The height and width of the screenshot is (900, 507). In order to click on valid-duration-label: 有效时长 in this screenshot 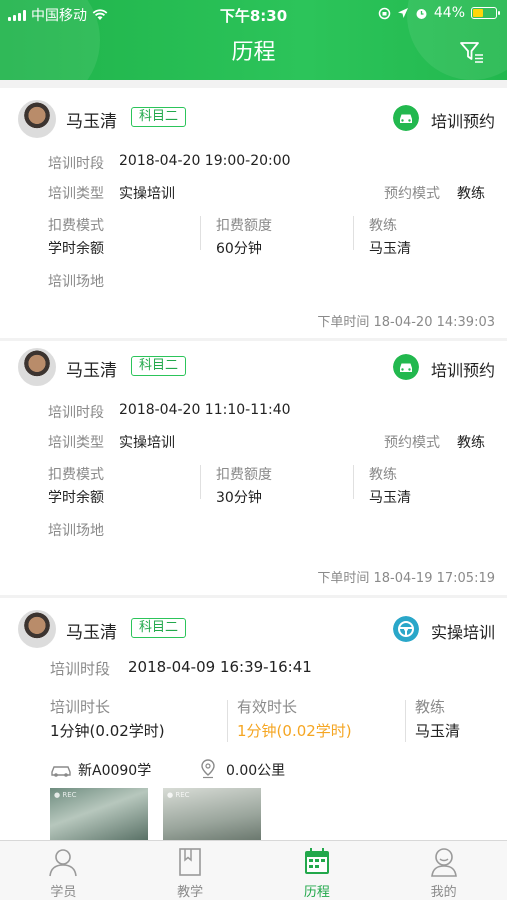, I will do `click(267, 707)`.